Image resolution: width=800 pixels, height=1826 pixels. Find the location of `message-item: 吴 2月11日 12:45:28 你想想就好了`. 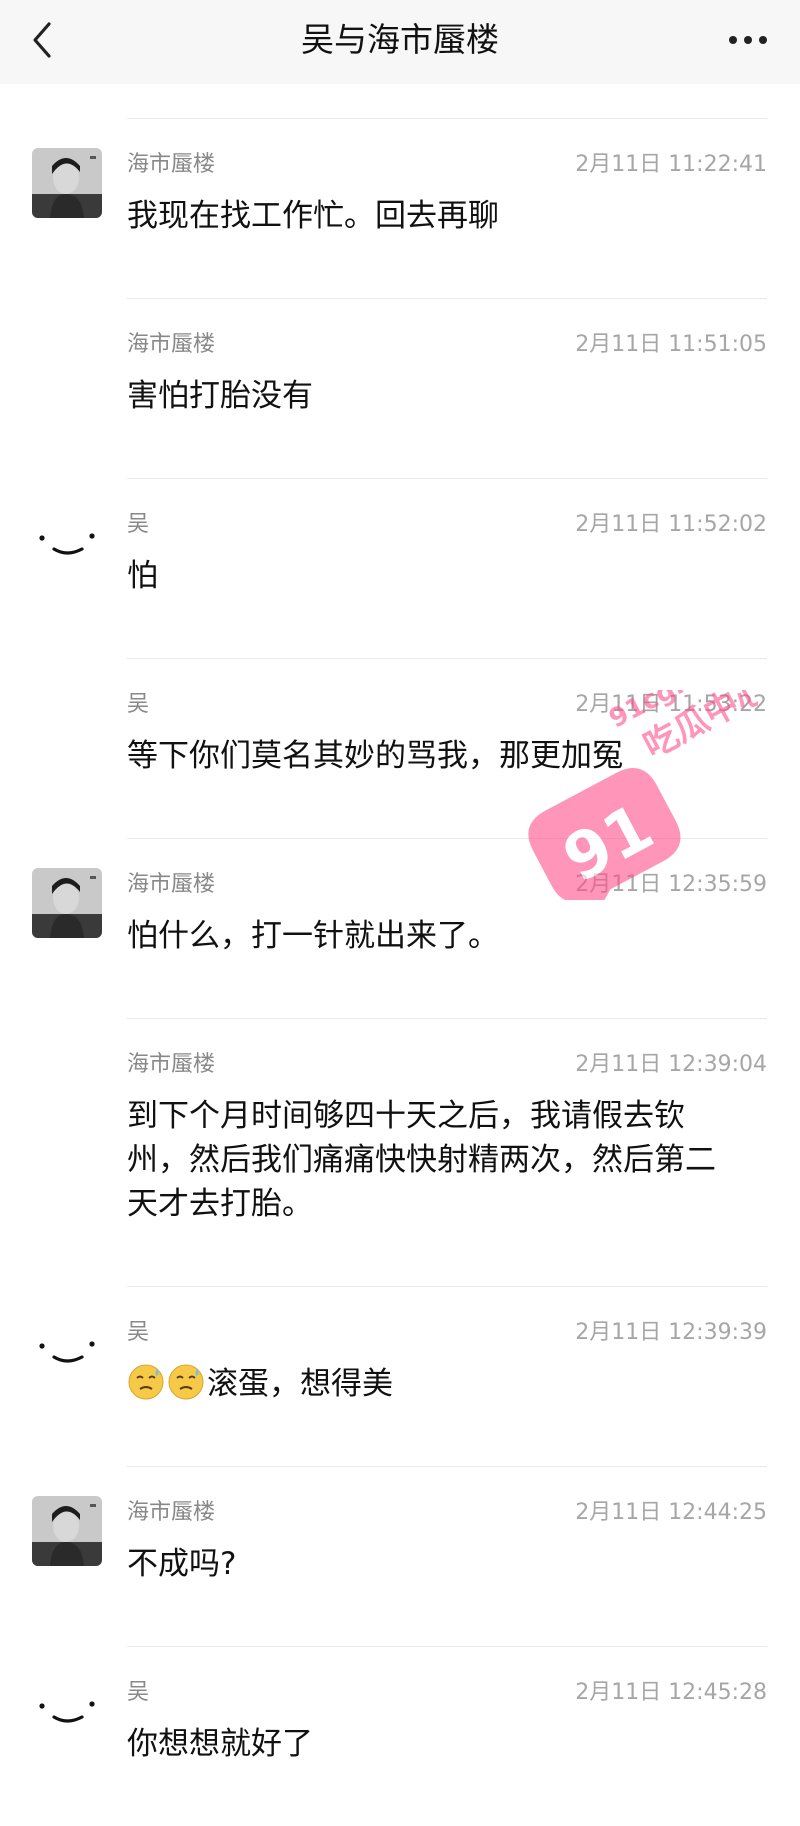

message-item: 吴 2月11日 12:45:28 你想想就好了 is located at coordinates (400, 1736).